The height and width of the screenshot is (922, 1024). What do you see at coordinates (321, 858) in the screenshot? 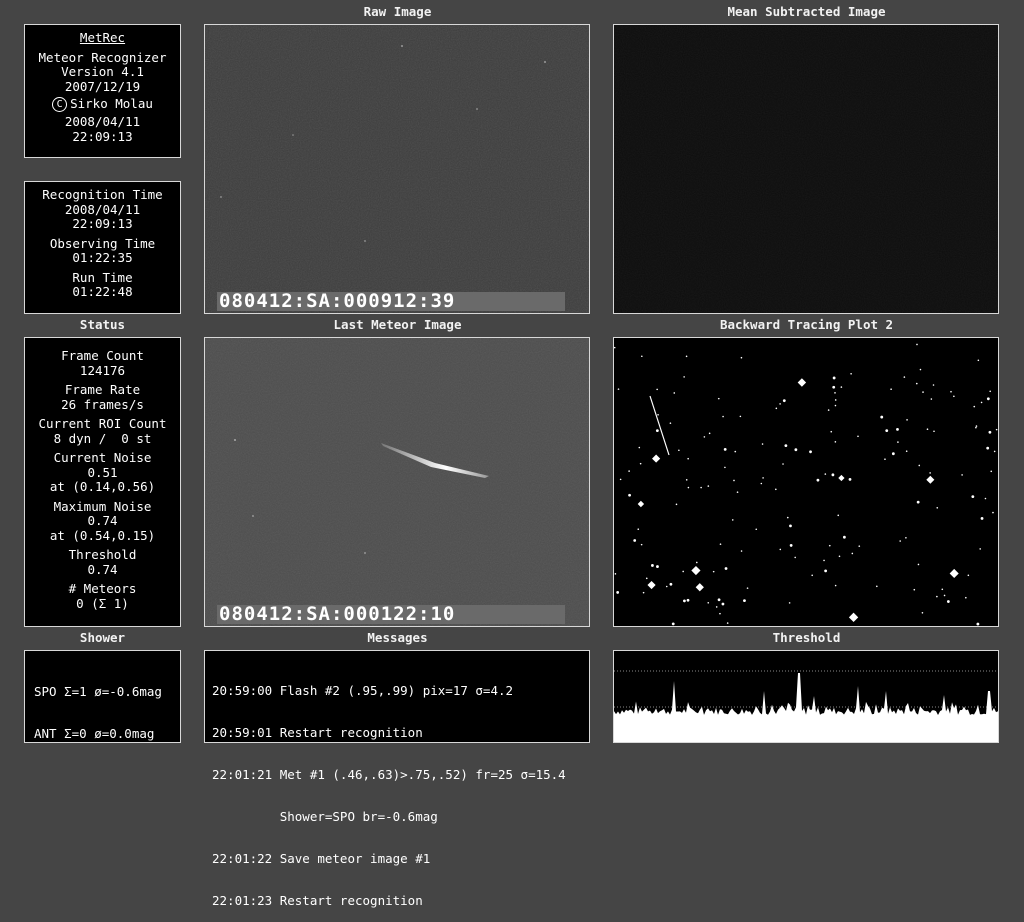
I see `message-line: 22:01:22 Save meteor image #1` at bounding box center [321, 858].